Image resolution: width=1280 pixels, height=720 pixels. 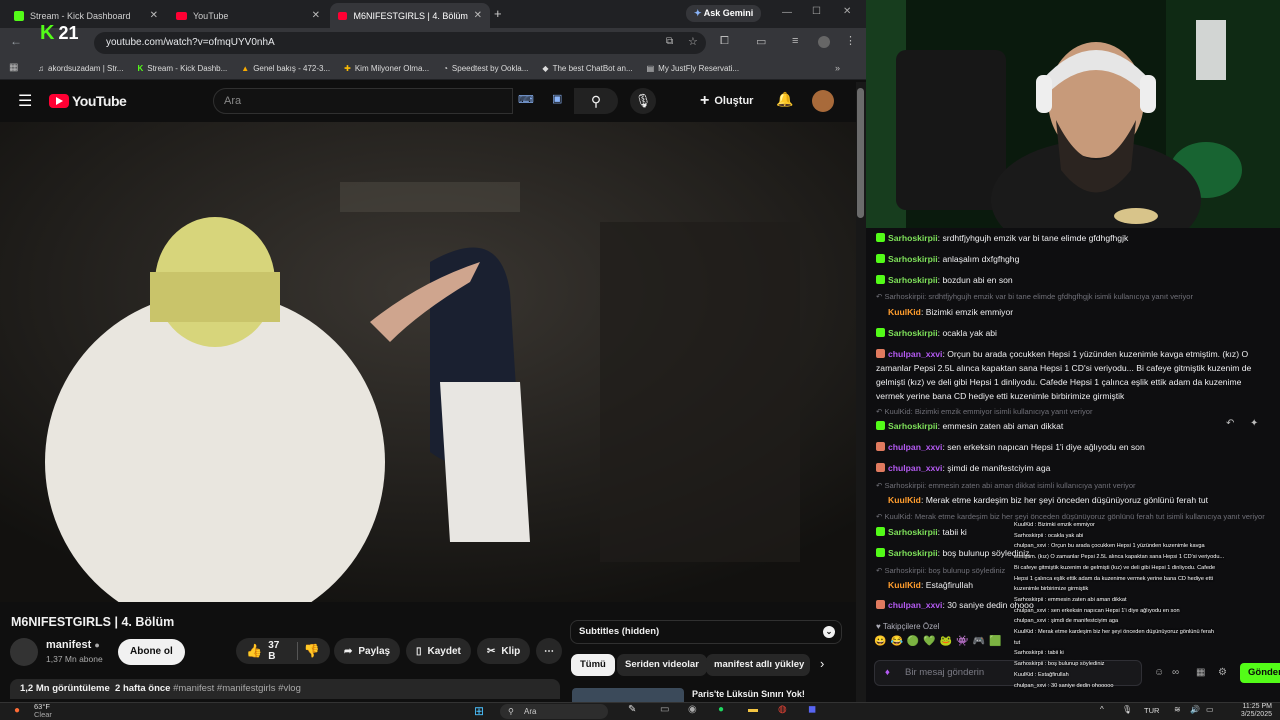 What do you see at coordinates (628, 695) in the screenshot?
I see `next-video-thumbnail` at bounding box center [628, 695].